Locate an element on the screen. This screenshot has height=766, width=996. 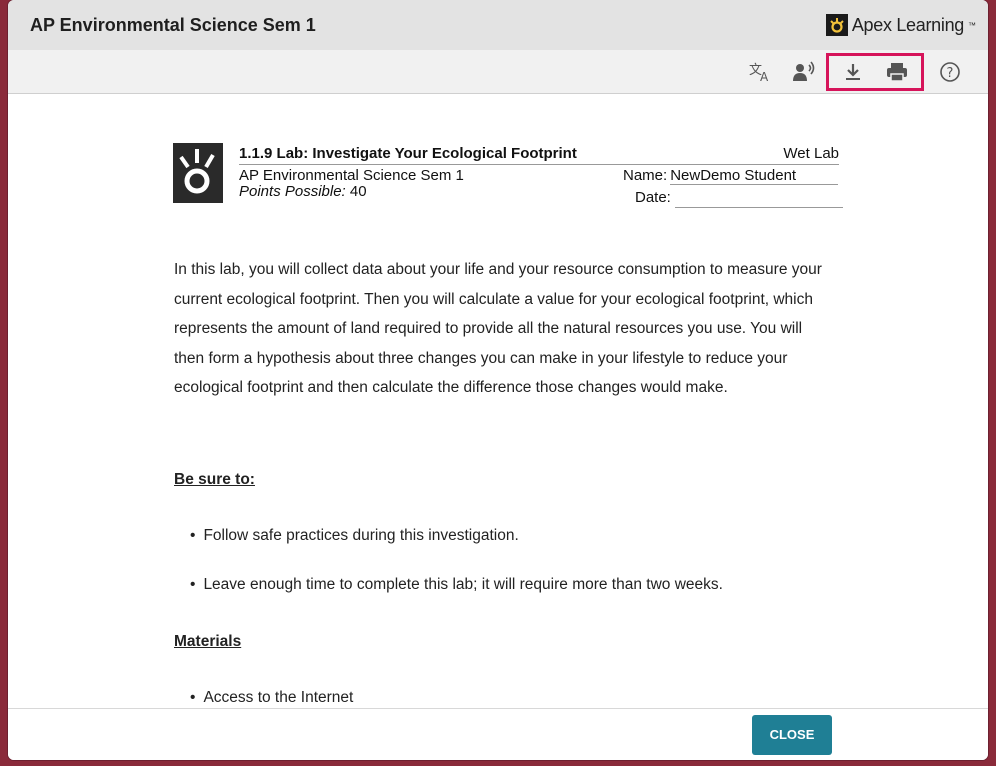
name-label: Name: is located at coordinates (645, 175).